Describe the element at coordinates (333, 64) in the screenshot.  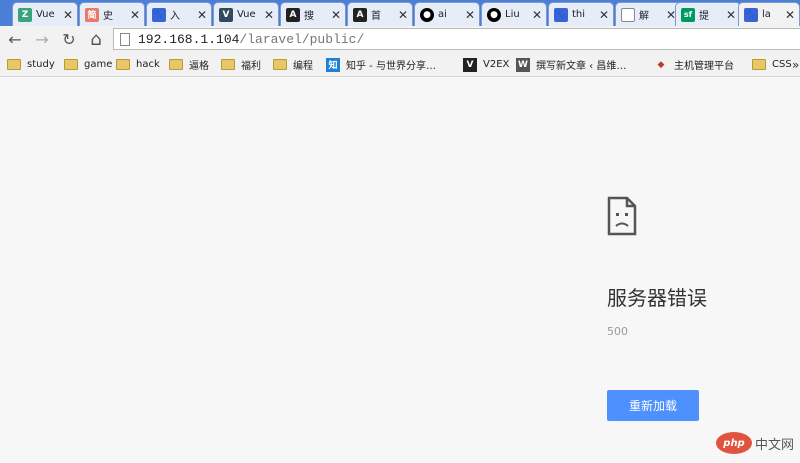
I see `zhihu-icon: 知` at that location.